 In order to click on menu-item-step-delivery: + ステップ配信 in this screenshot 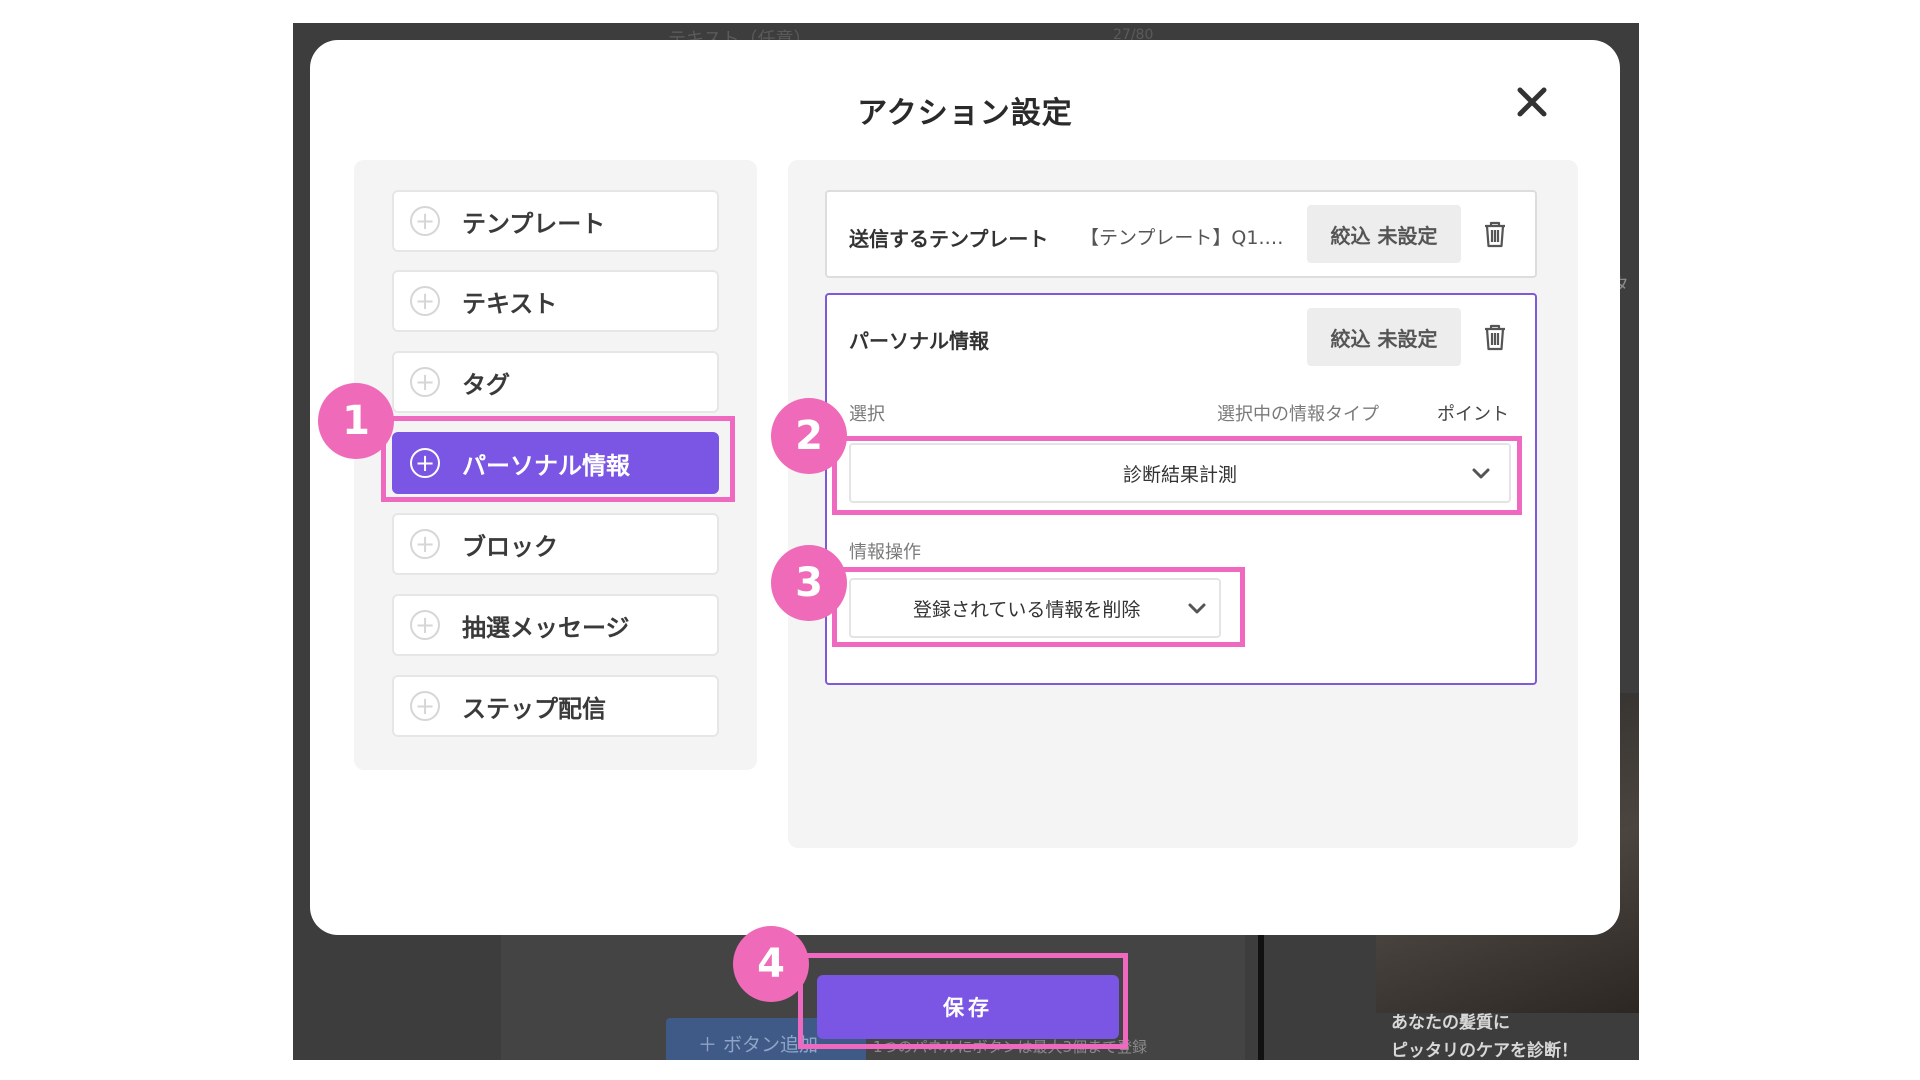, I will do `click(555, 706)`.